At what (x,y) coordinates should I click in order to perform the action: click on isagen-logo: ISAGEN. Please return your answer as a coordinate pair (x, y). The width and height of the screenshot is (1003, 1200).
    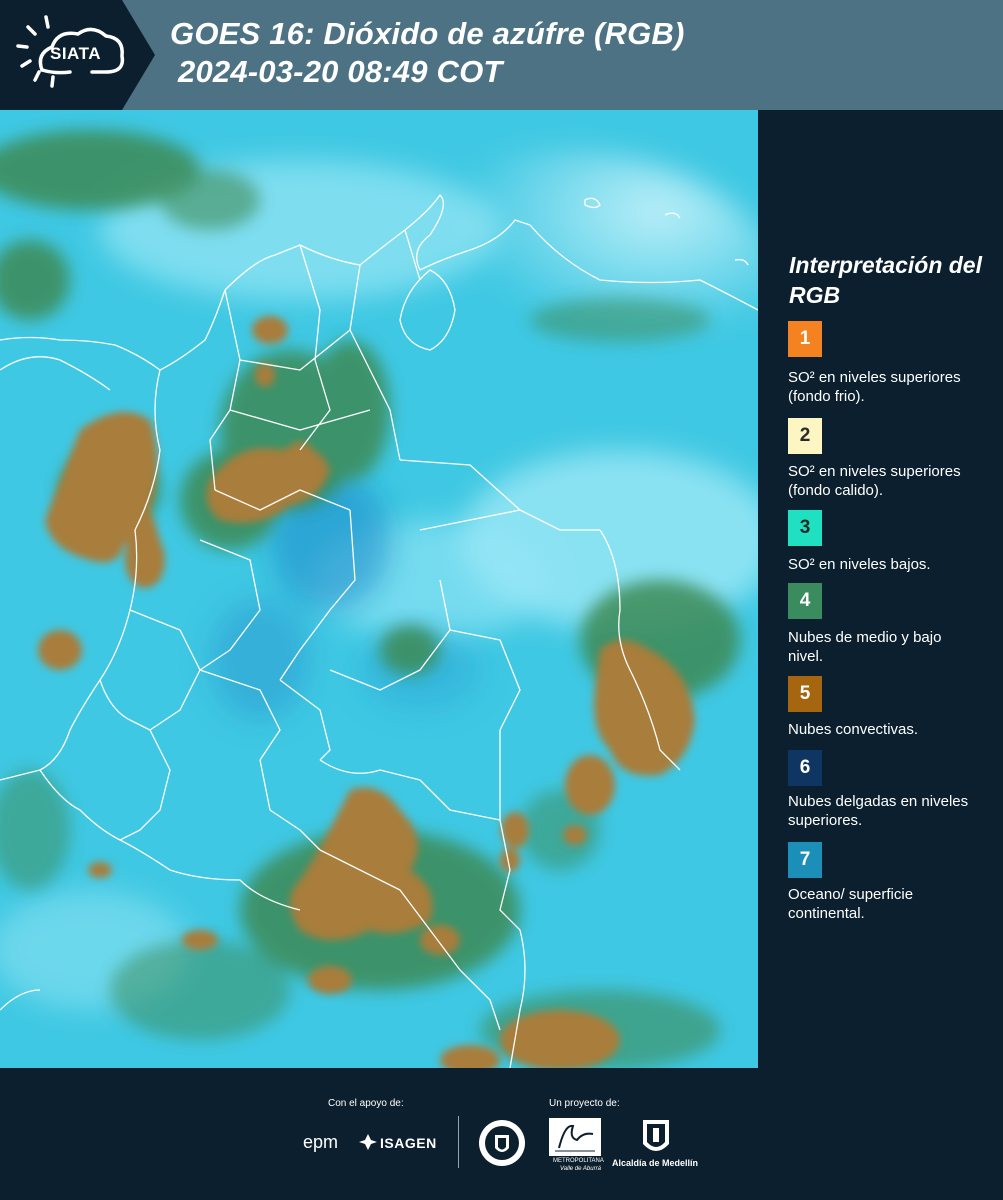
    Looking at the image, I should click on (408, 1143).